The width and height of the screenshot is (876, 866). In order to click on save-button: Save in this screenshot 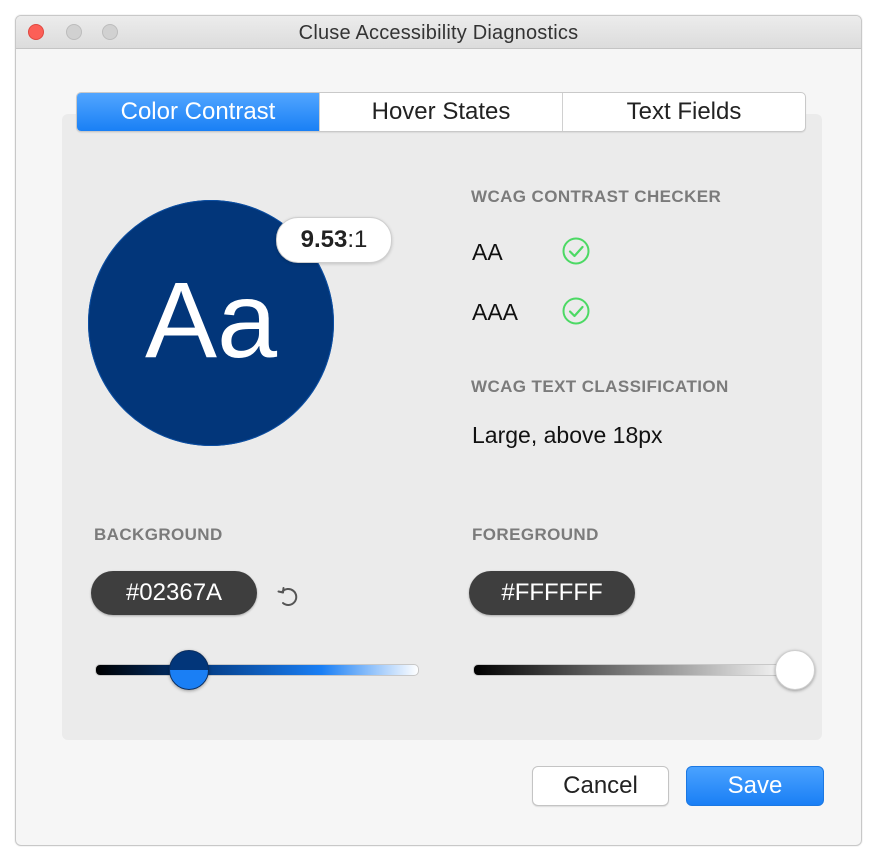, I will do `click(755, 786)`.